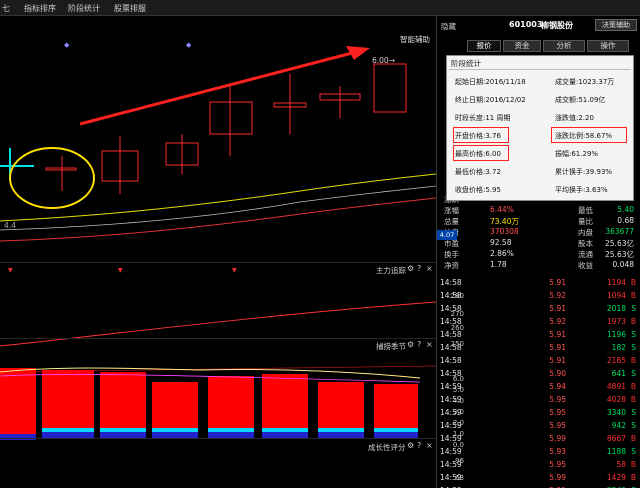  Describe the element at coordinates (564, 46) in the screenshot. I see `tab-analysis: 分析` at that location.